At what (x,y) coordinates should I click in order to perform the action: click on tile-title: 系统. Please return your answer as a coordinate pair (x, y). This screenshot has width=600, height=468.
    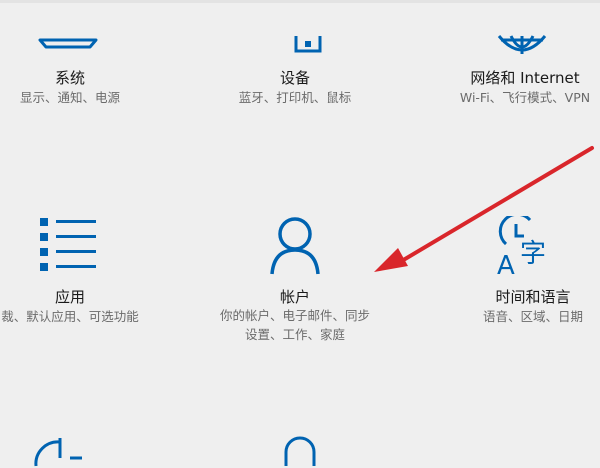
    Looking at the image, I should click on (69, 78).